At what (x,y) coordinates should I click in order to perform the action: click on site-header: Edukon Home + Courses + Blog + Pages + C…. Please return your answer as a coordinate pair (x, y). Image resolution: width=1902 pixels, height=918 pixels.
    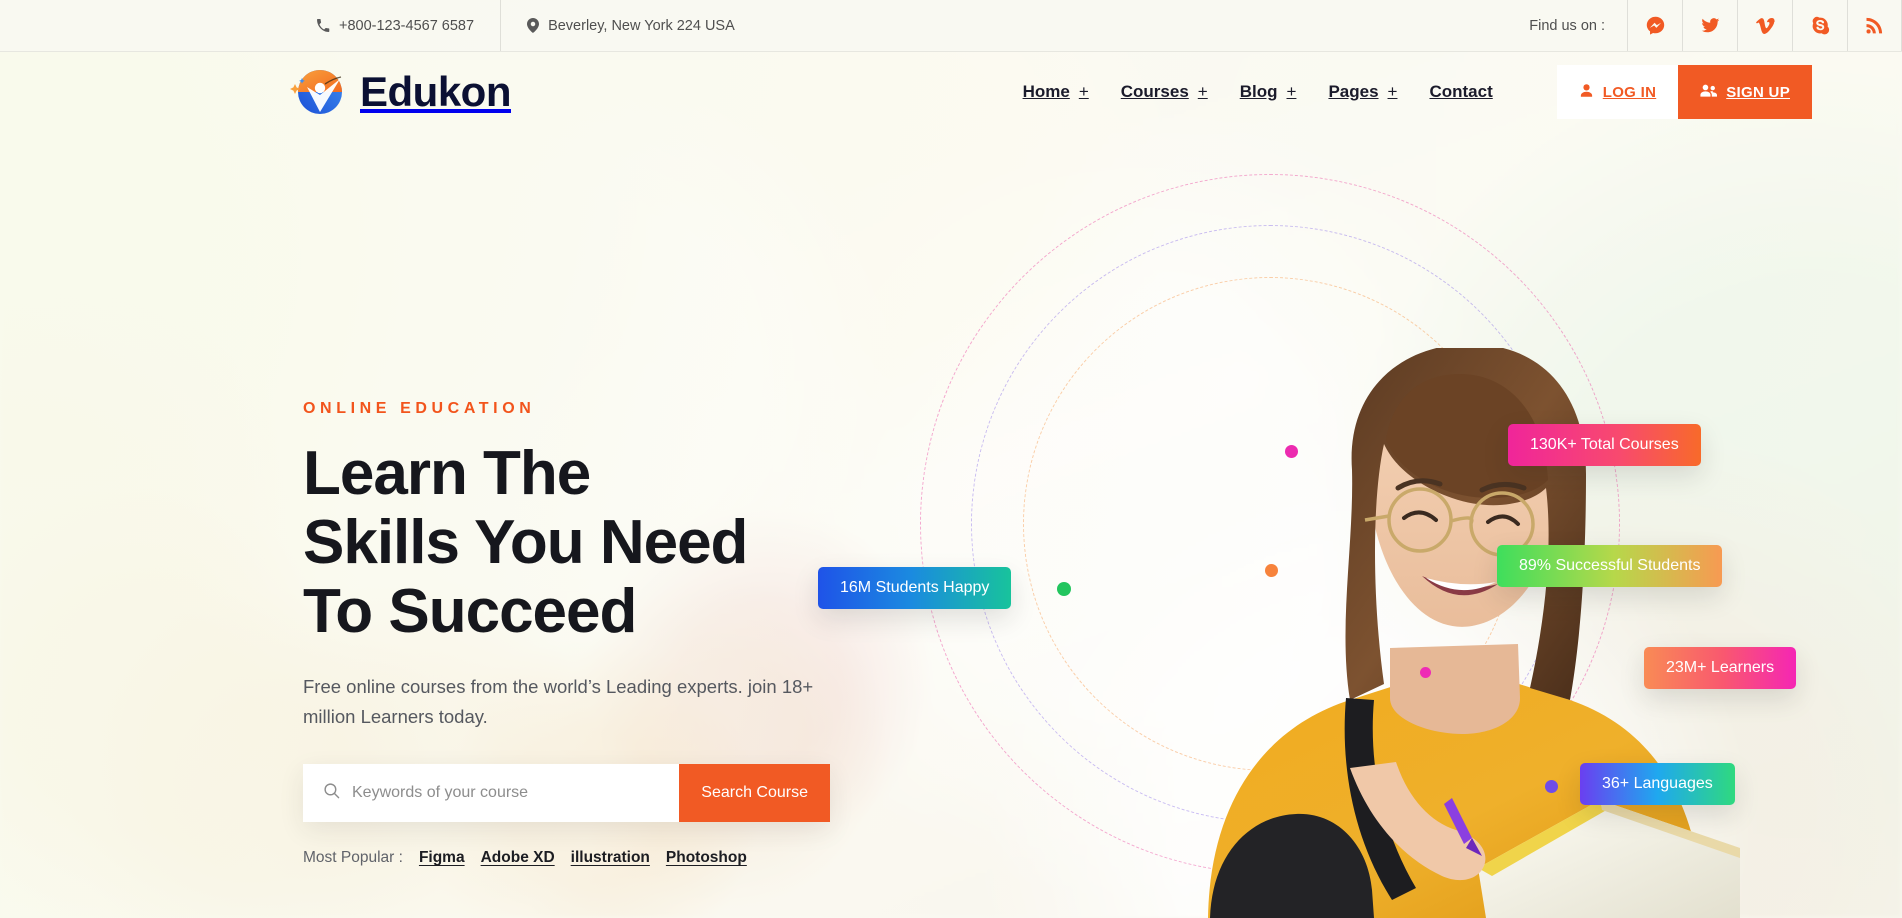
    Looking at the image, I should click on (951, 92).